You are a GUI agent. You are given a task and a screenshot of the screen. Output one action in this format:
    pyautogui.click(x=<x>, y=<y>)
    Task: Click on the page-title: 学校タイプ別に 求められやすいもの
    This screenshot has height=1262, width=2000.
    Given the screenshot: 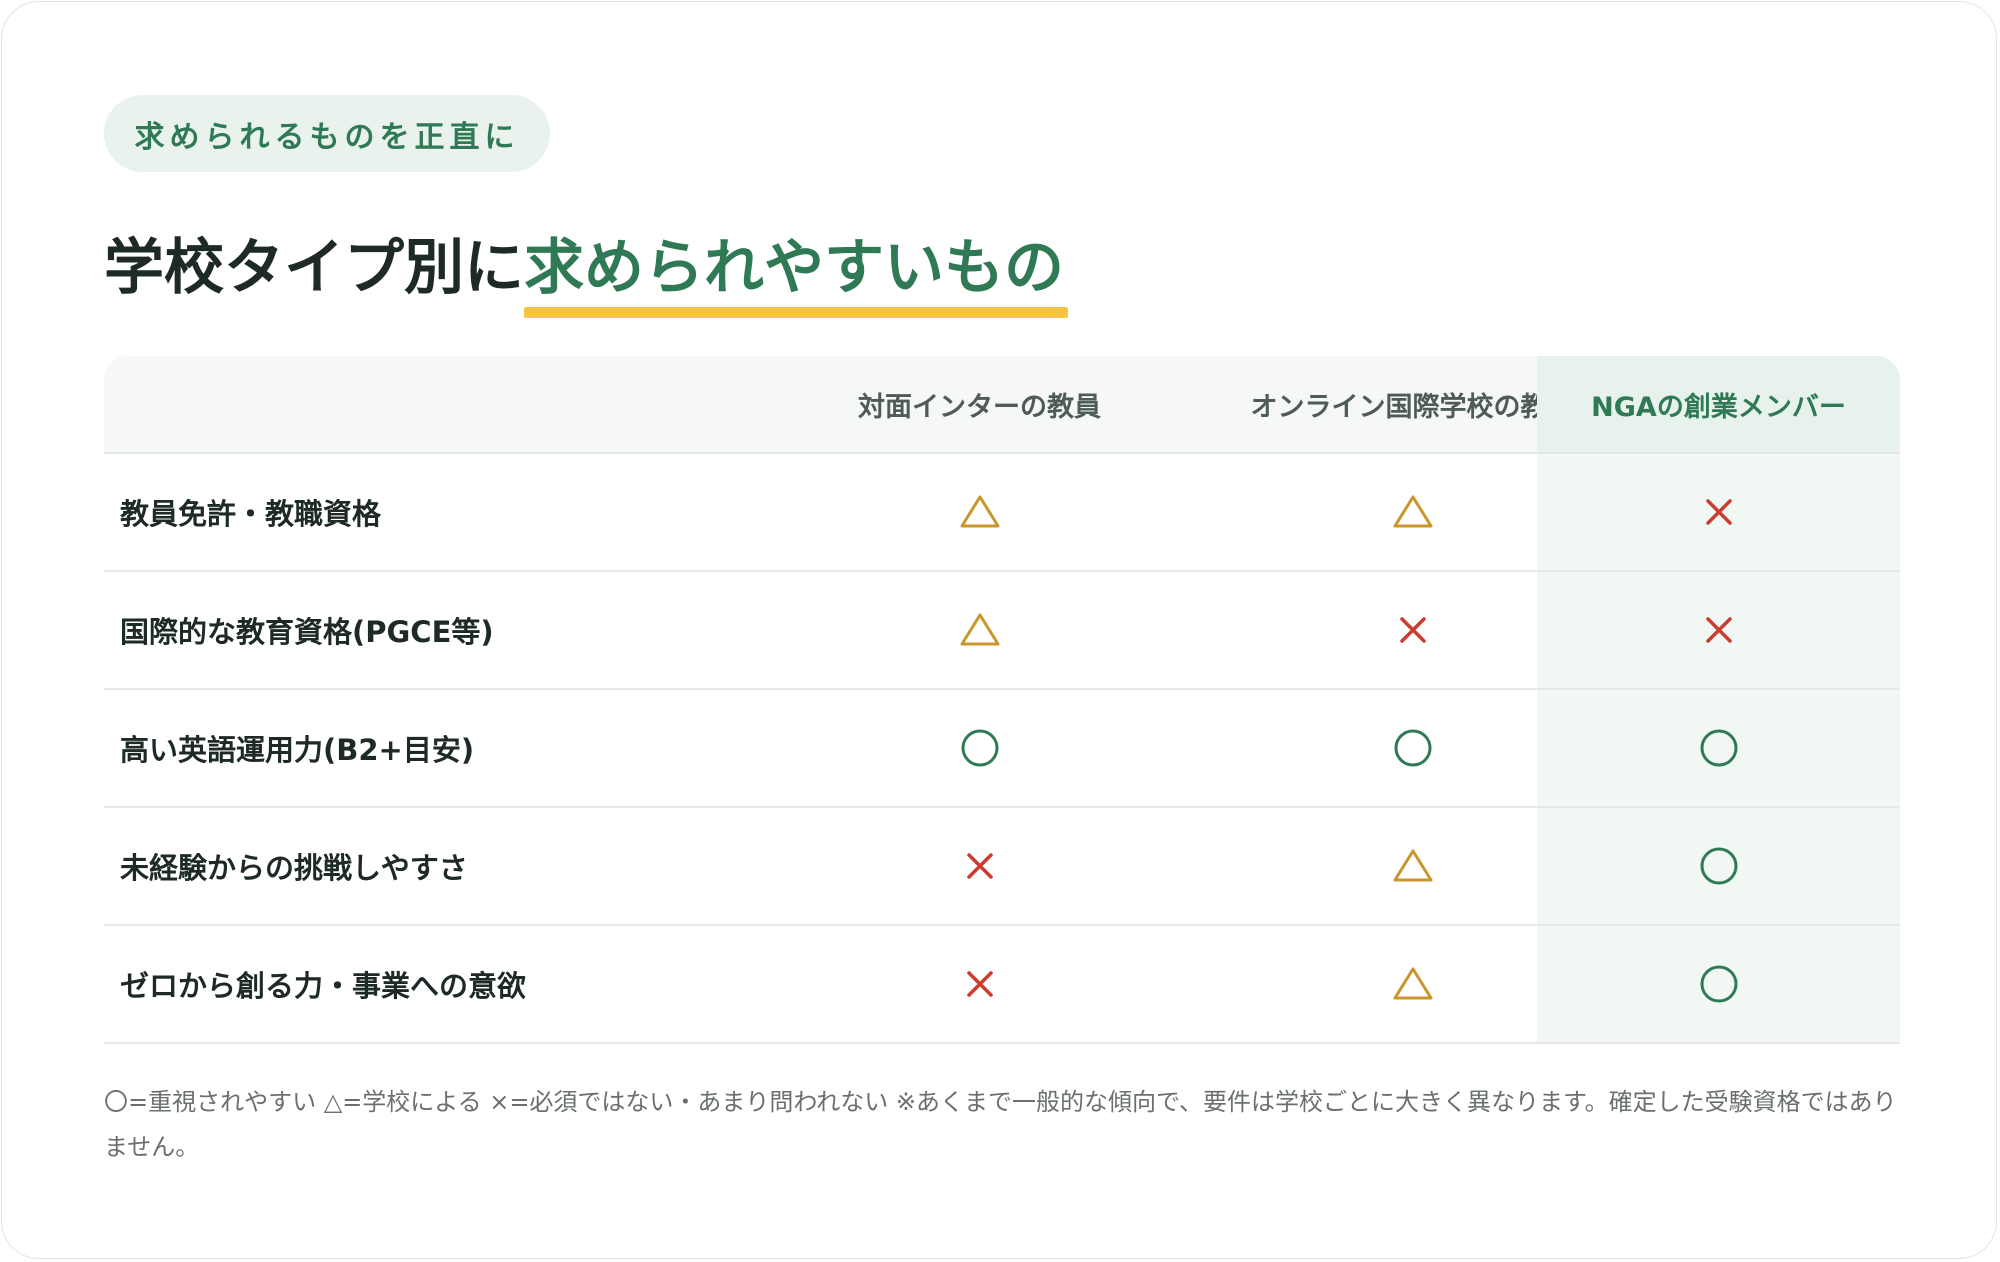 What is the action you would take?
    pyautogui.click(x=586, y=265)
    